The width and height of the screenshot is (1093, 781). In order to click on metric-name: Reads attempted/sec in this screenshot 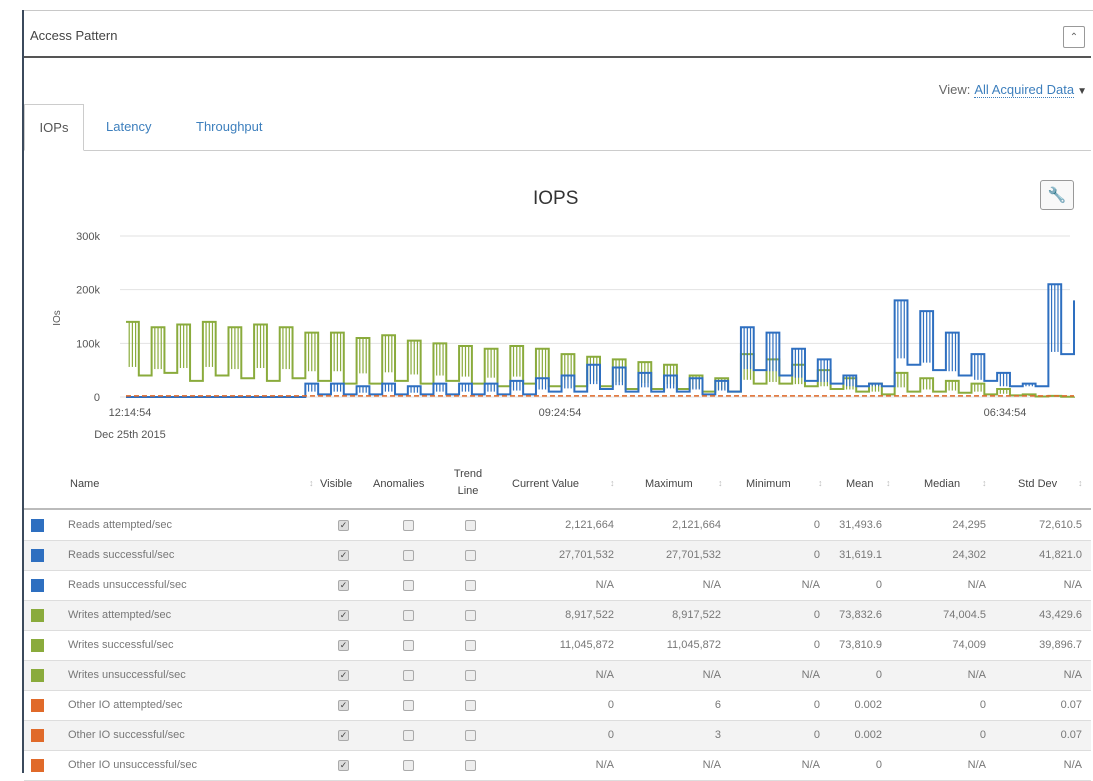, I will do `click(120, 525)`.